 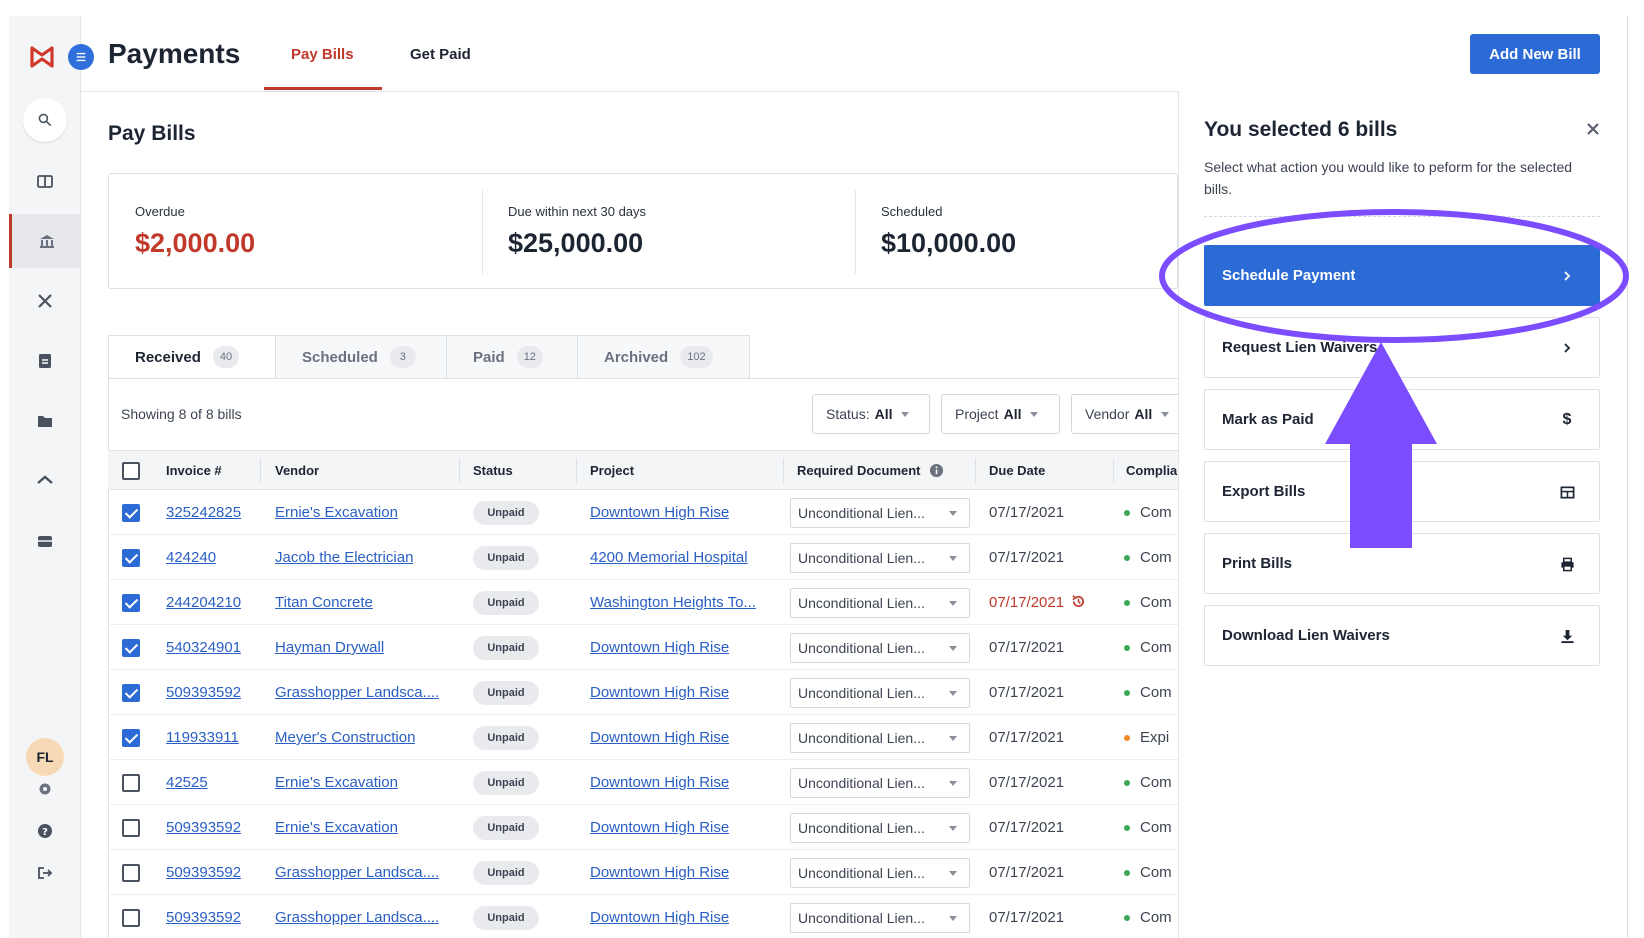 I want to click on sidebar-item-files, so click(x=45, y=421).